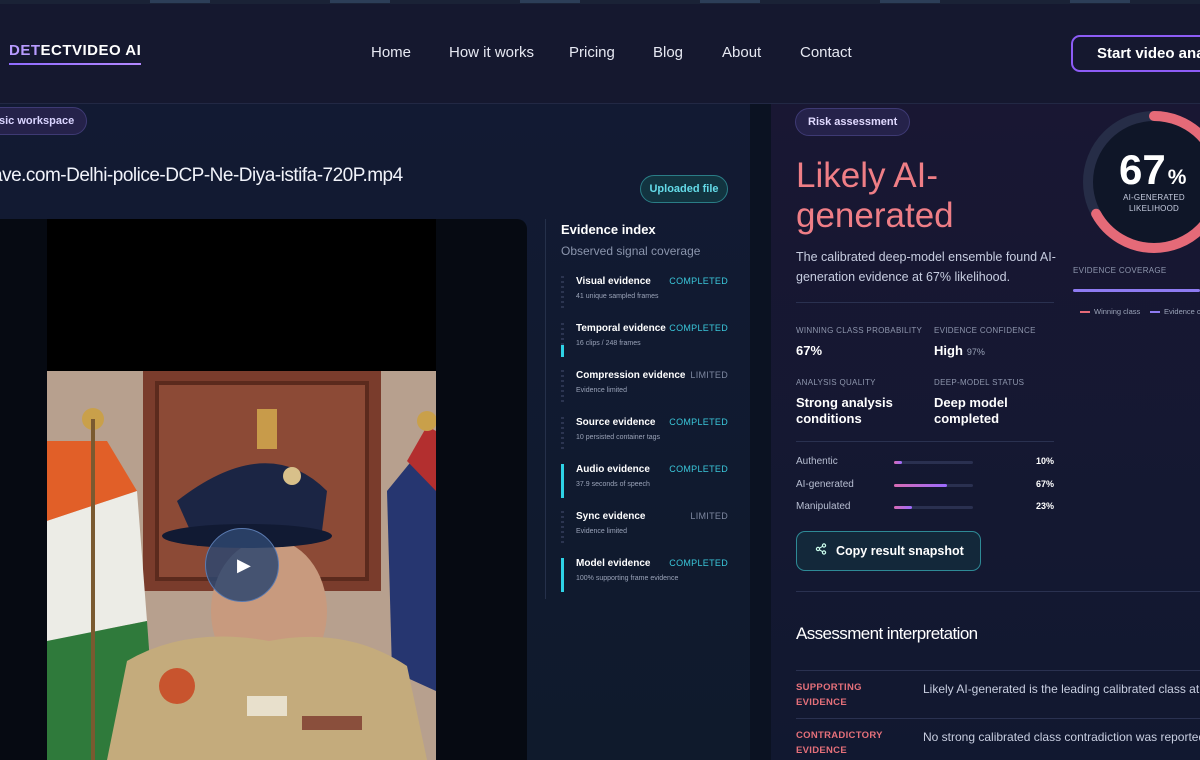 The height and width of the screenshot is (760, 1200). I want to click on evidence-item-detail: 10 persisted container tags, so click(618, 437).